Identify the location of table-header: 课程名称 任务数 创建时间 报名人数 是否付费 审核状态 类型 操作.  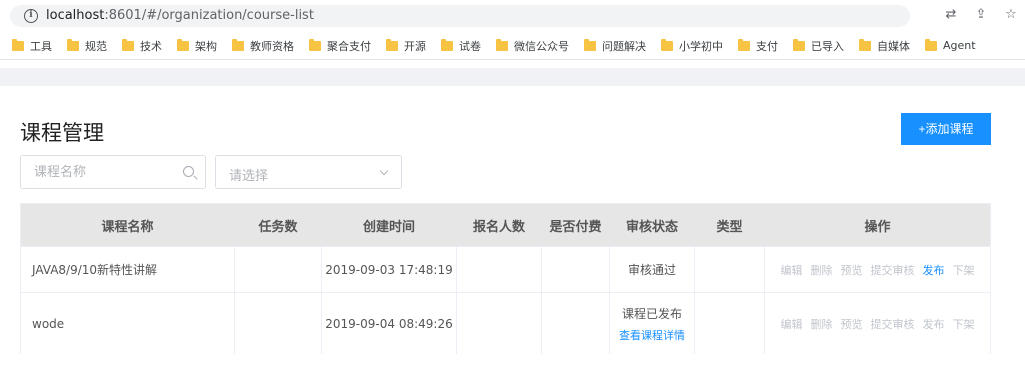
(505, 225).